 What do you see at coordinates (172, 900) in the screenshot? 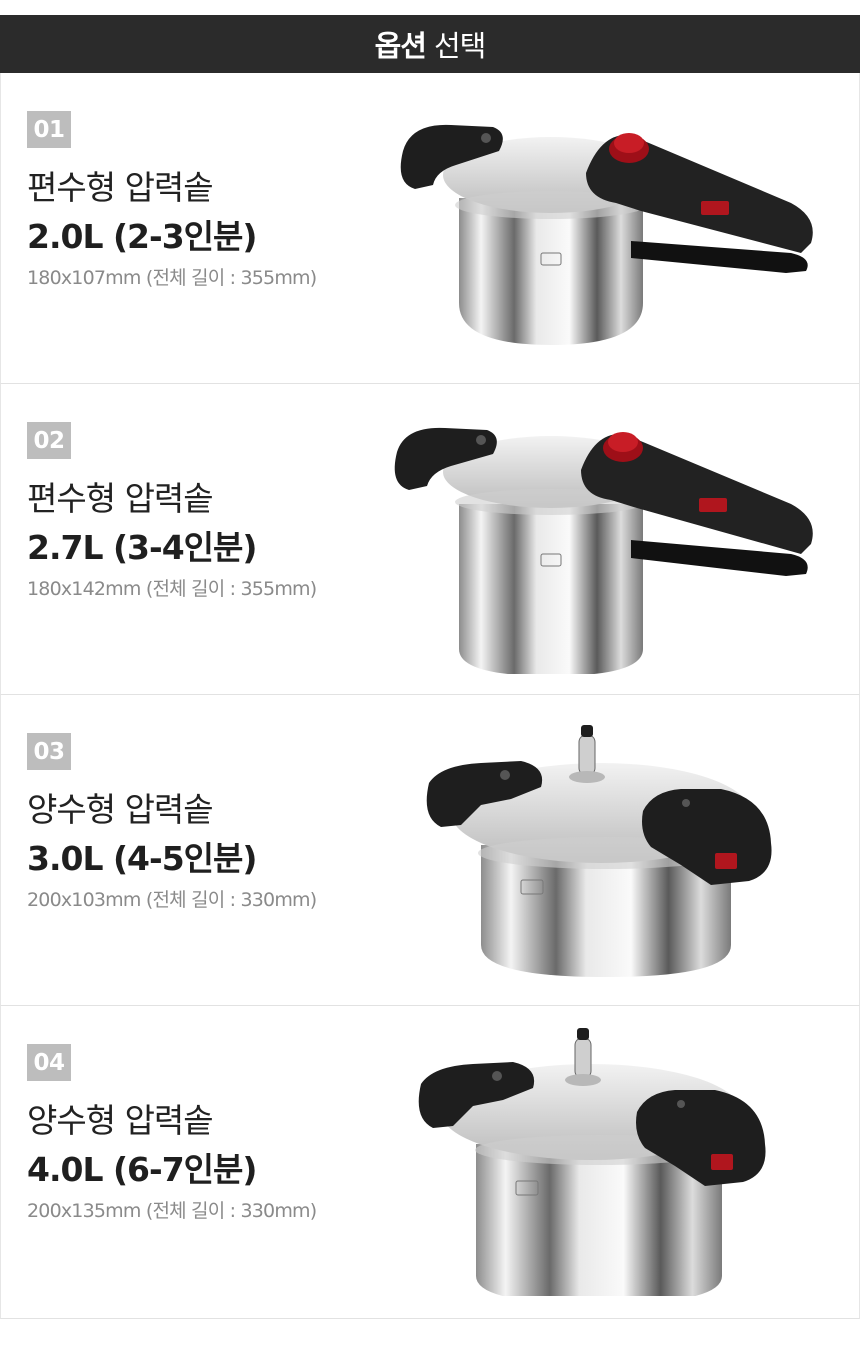
I see `option-dimensions: 200x103mm (전체 길이 : 330mm)` at bounding box center [172, 900].